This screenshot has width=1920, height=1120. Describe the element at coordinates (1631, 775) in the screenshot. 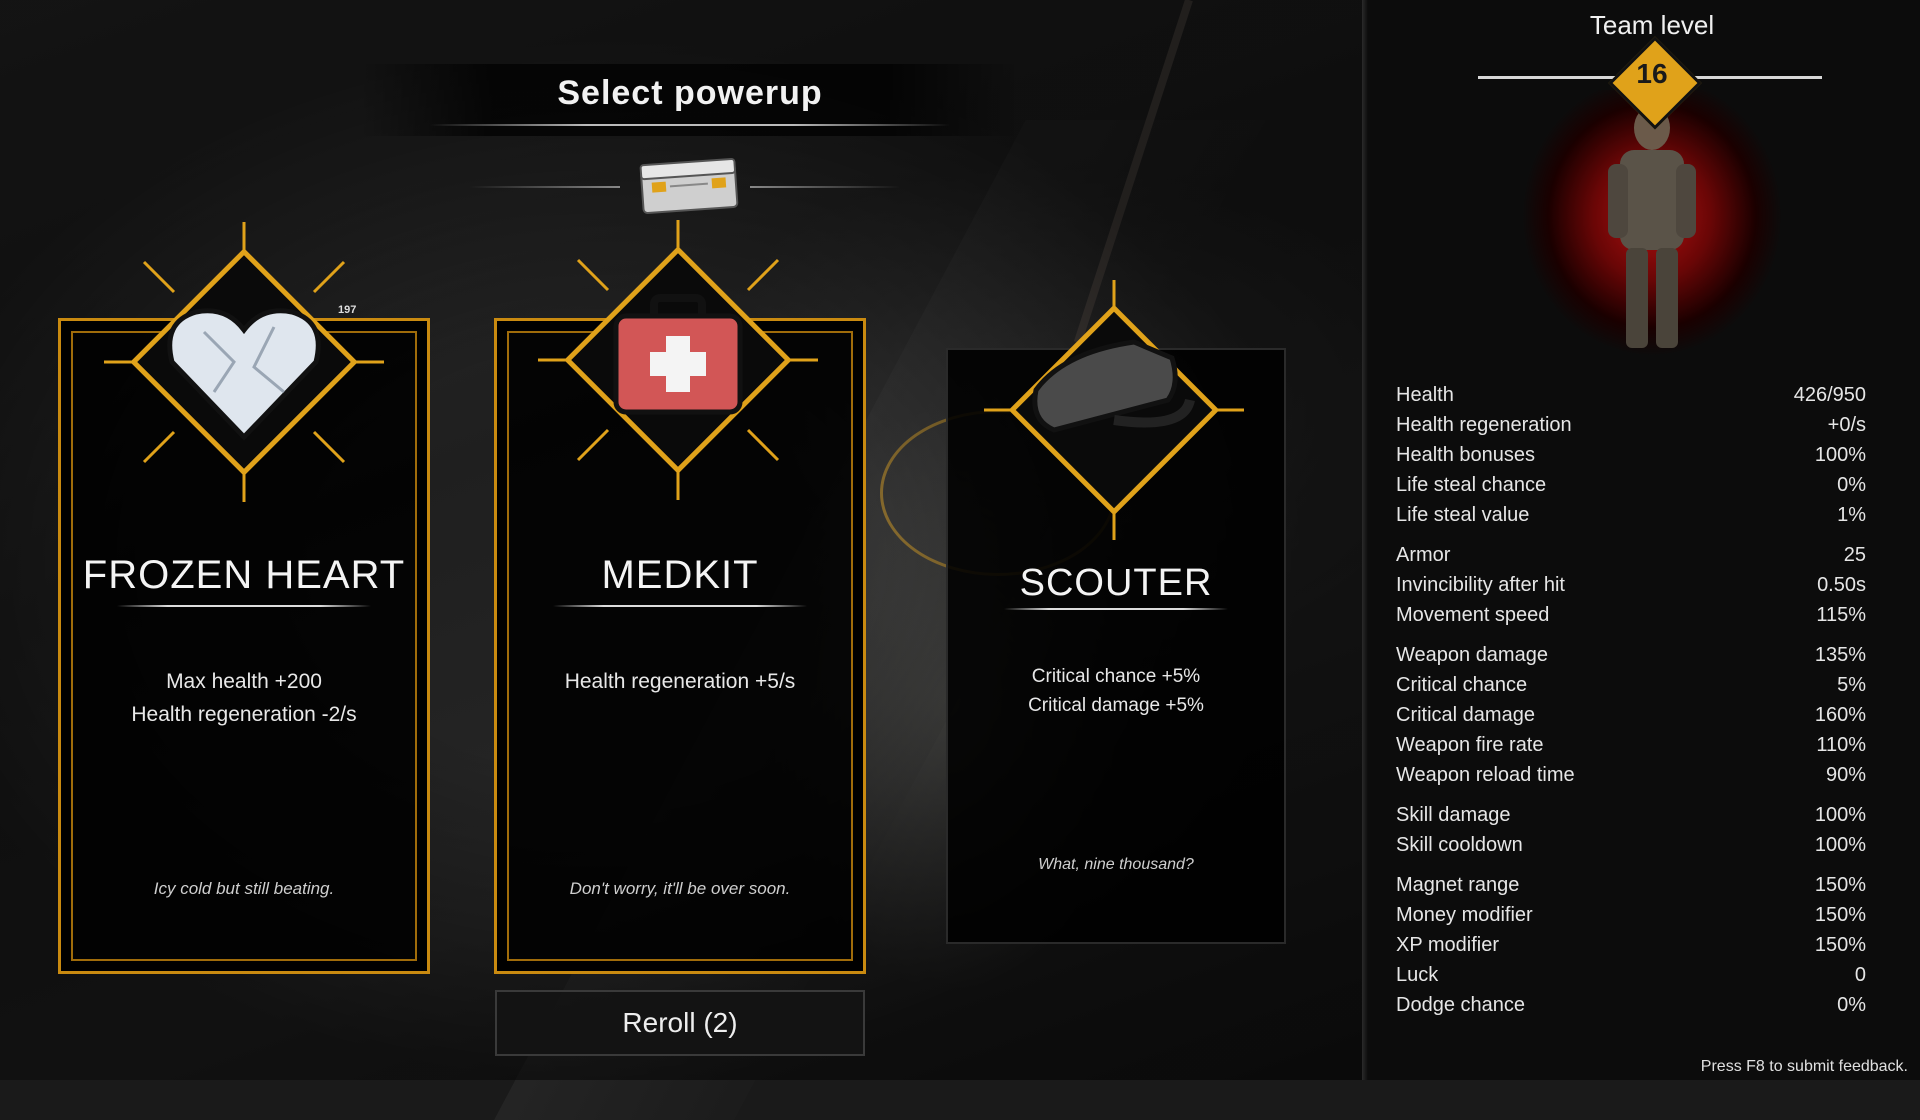

I see `stat-row: Weapon reload time 90%` at that location.